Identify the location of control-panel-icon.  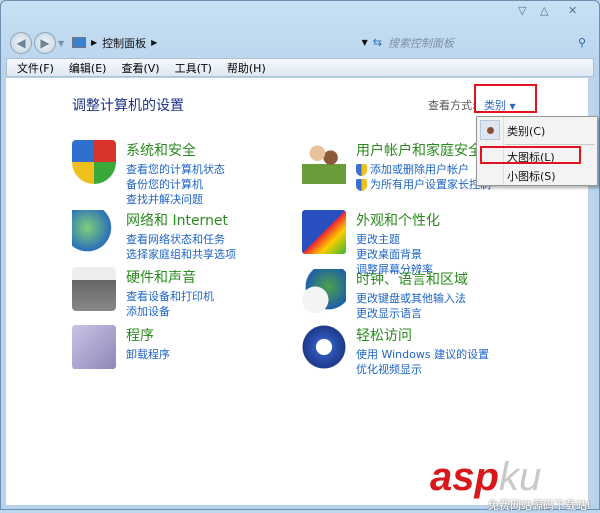
(79, 42).